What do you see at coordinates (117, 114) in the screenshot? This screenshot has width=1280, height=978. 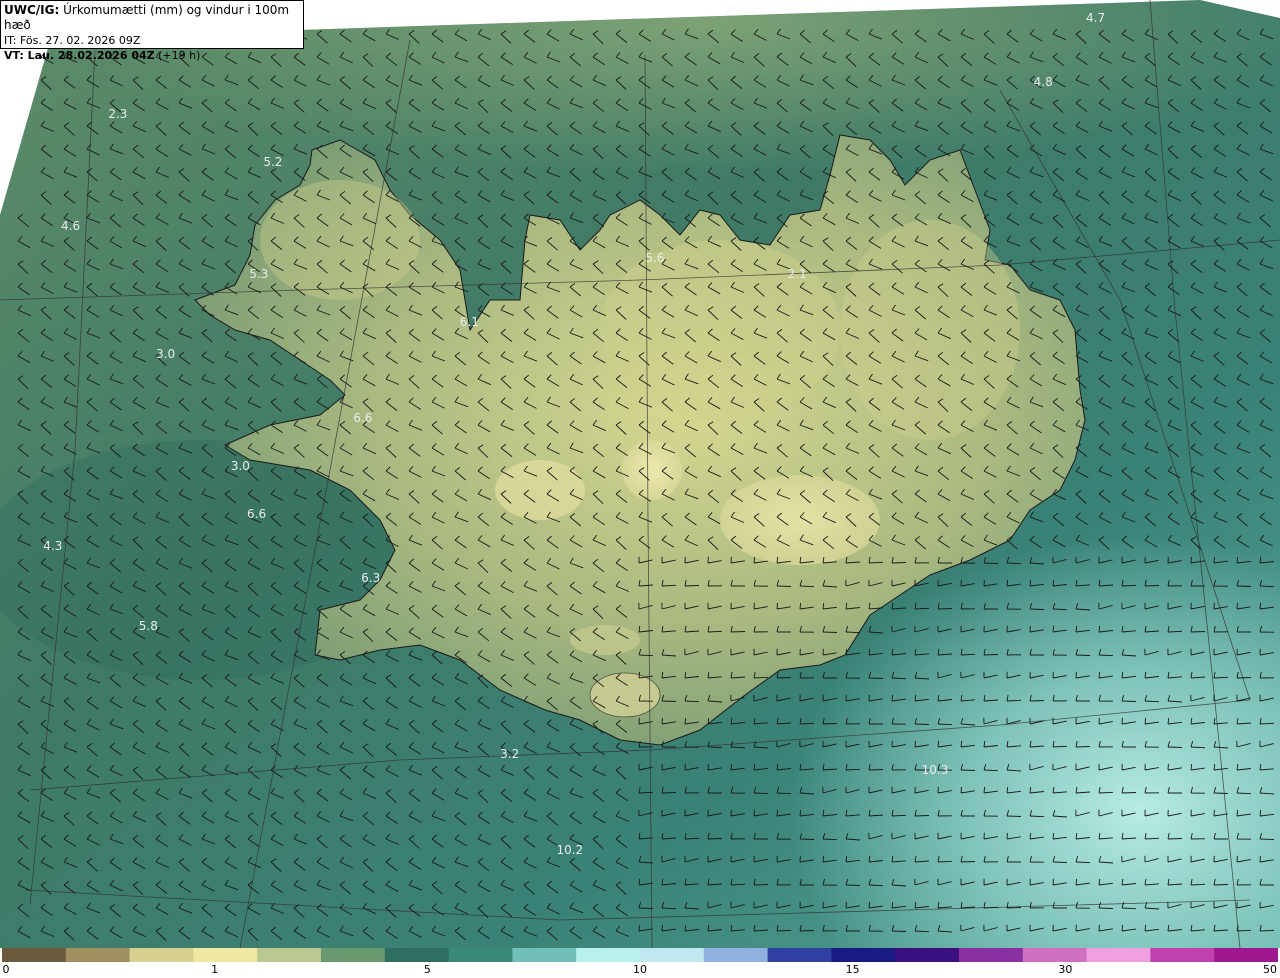 I see `map-value-label: 2.3` at bounding box center [117, 114].